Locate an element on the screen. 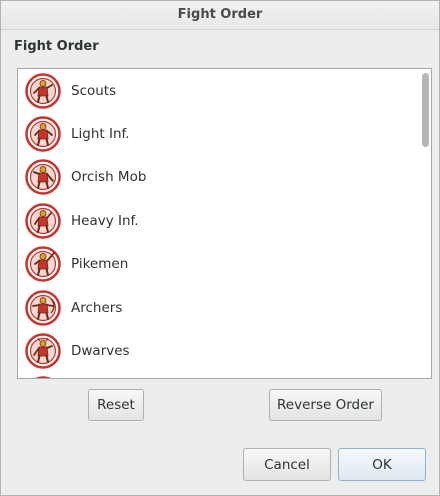  unit-label: Orcish Mob is located at coordinates (109, 177).